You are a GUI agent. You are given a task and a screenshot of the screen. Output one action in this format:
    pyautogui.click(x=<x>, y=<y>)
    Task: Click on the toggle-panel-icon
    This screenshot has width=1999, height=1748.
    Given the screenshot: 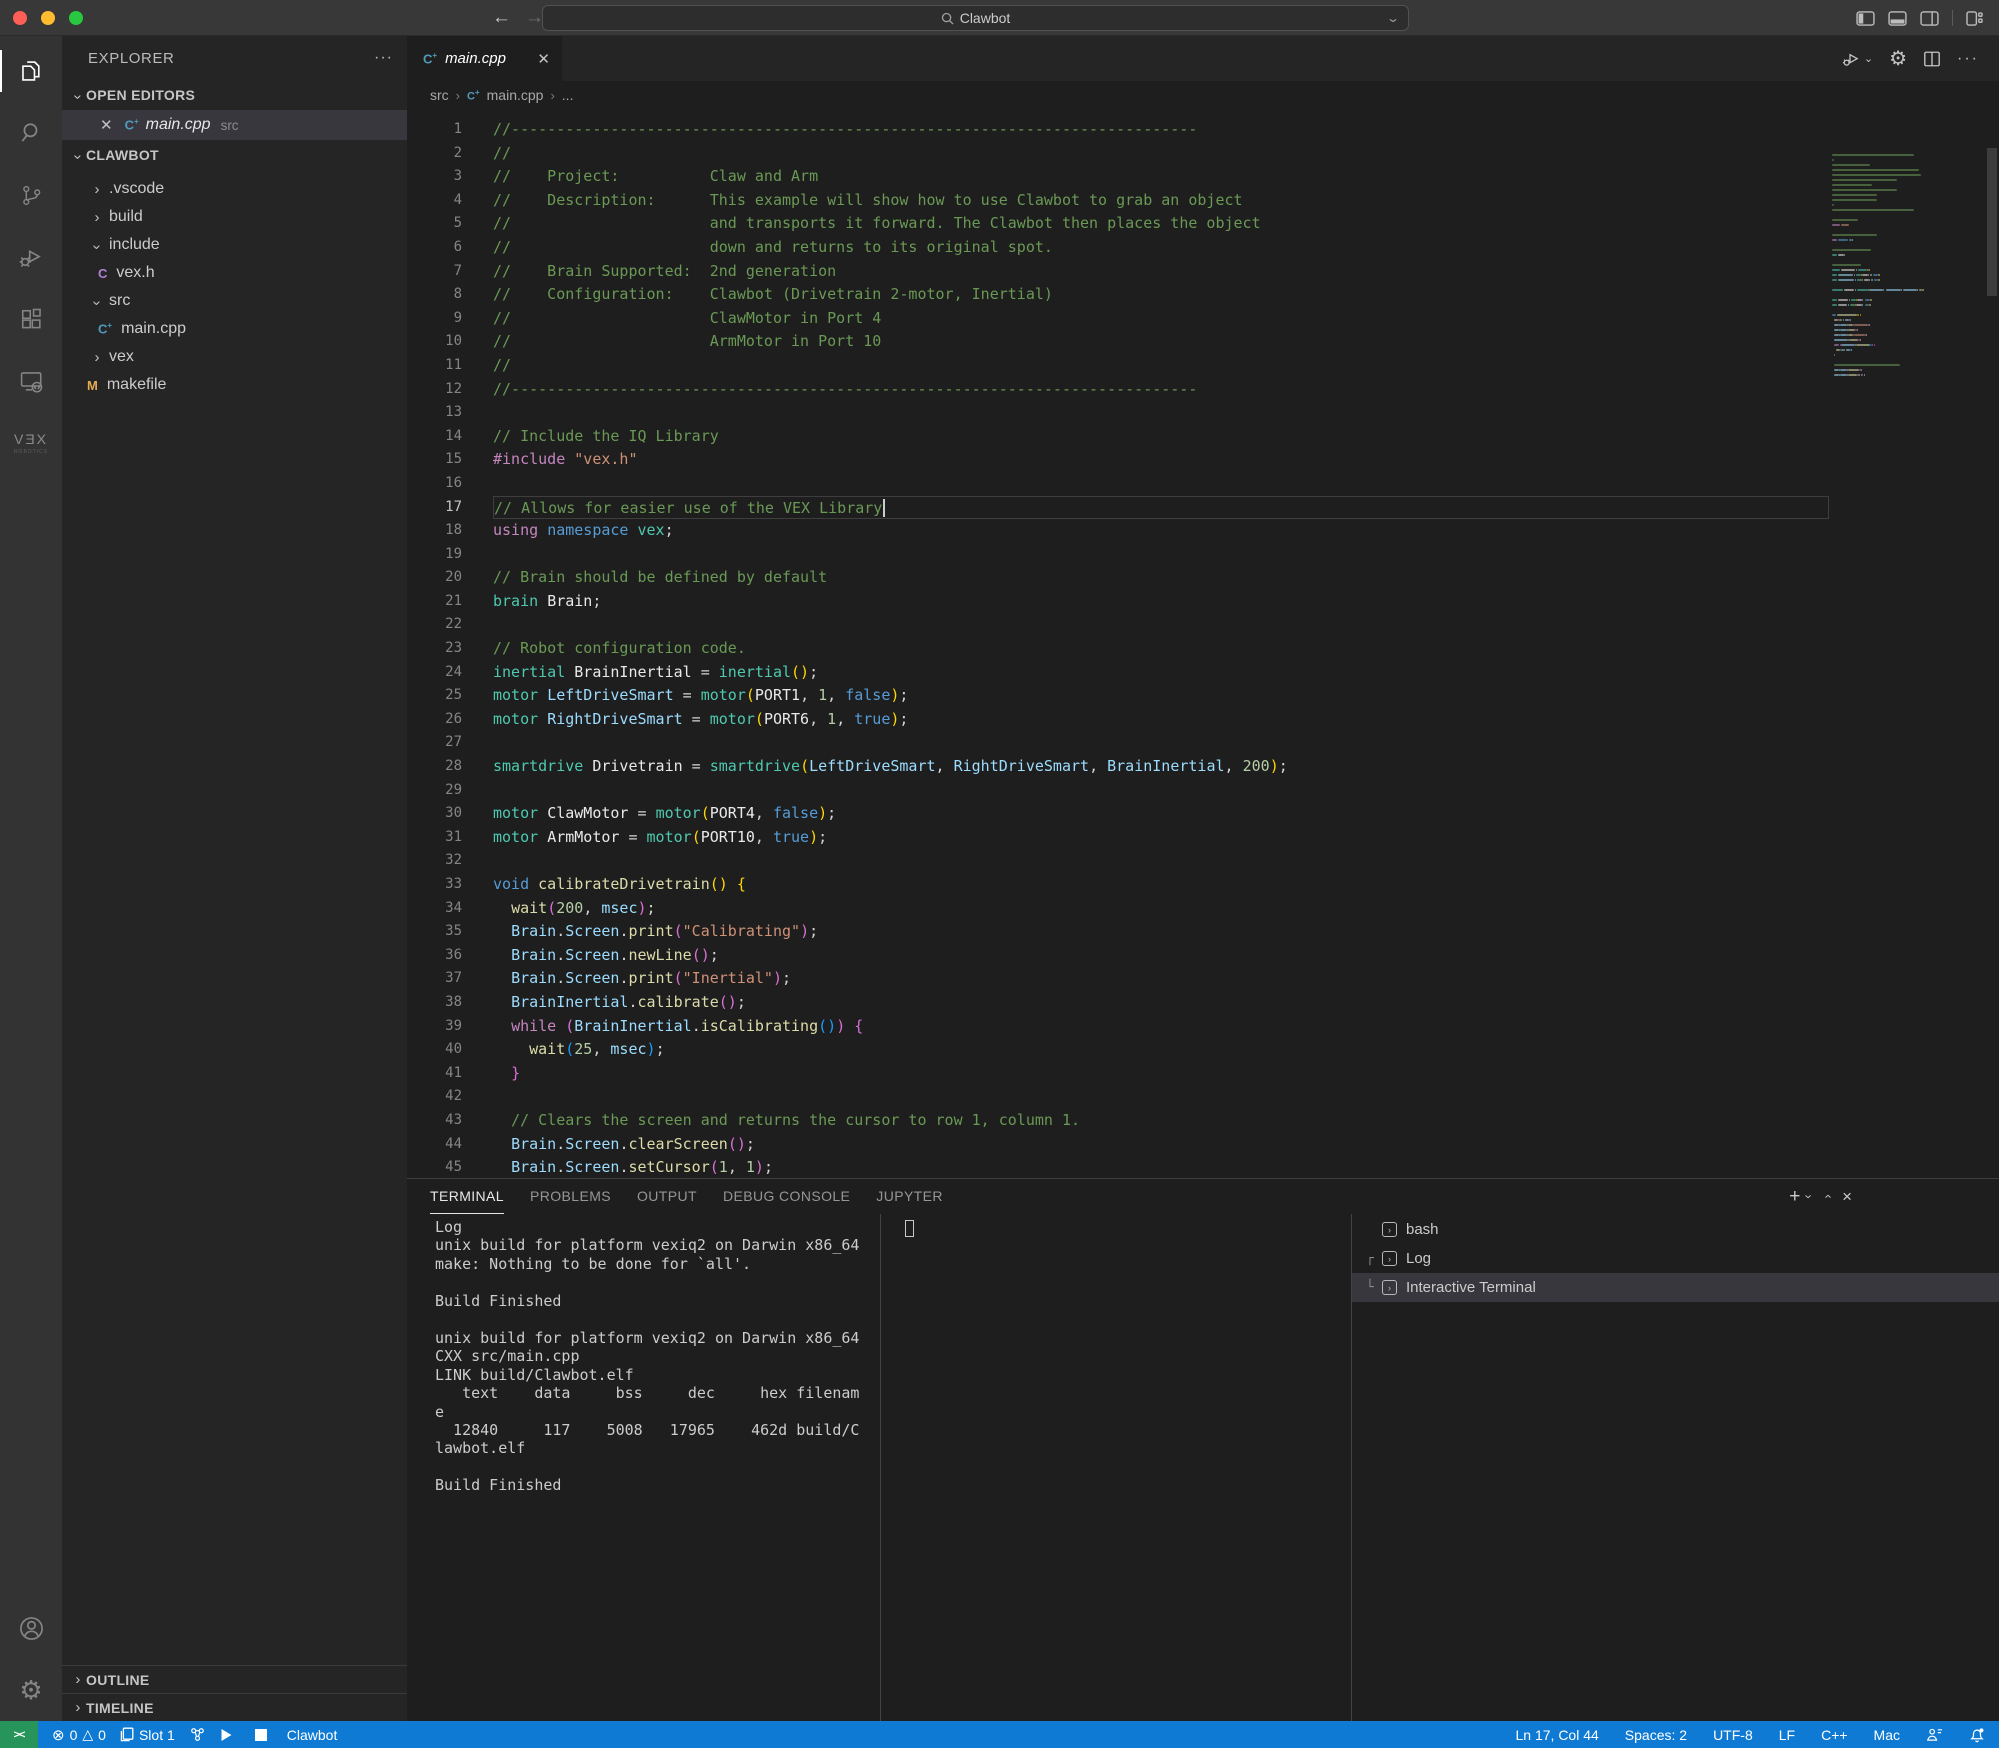 What is the action you would take?
    pyautogui.click(x=1897, y=18)
    